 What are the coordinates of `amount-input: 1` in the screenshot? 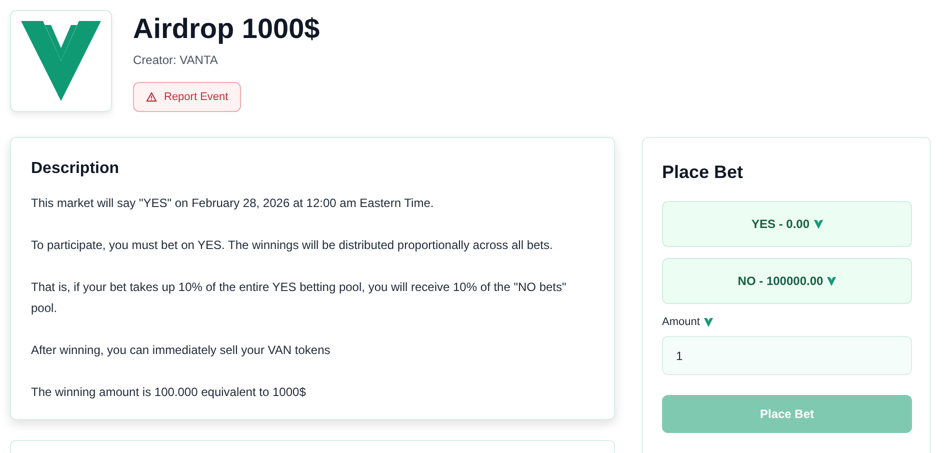 It's located at (787, 355).